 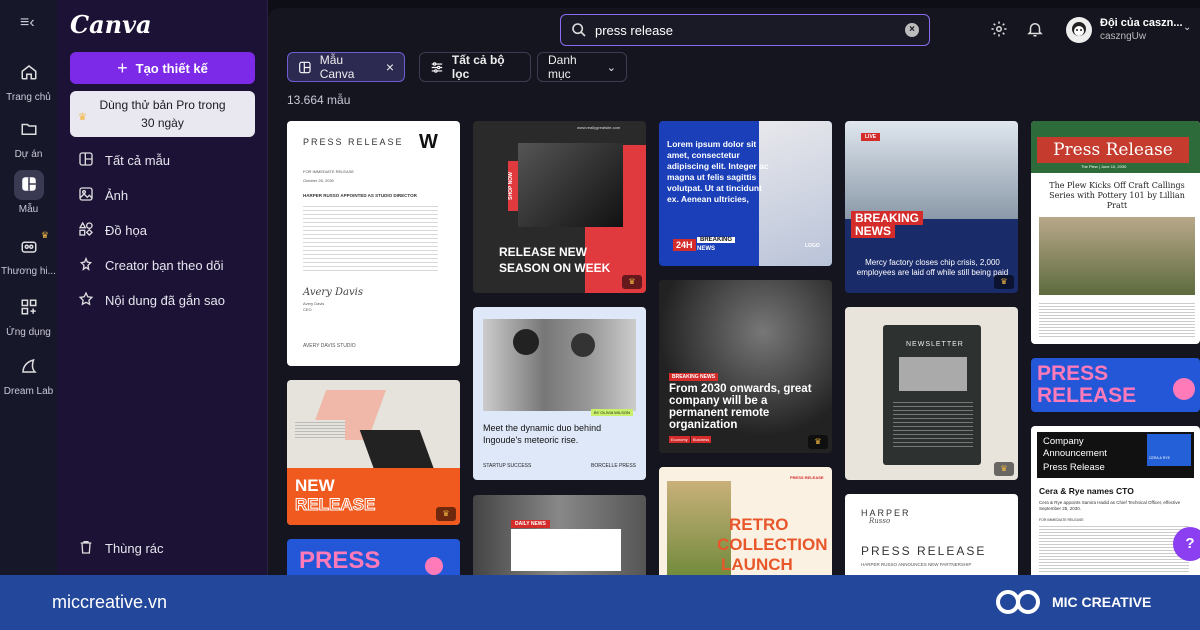 I want to click on search-icon, so click(x=579, y=30).